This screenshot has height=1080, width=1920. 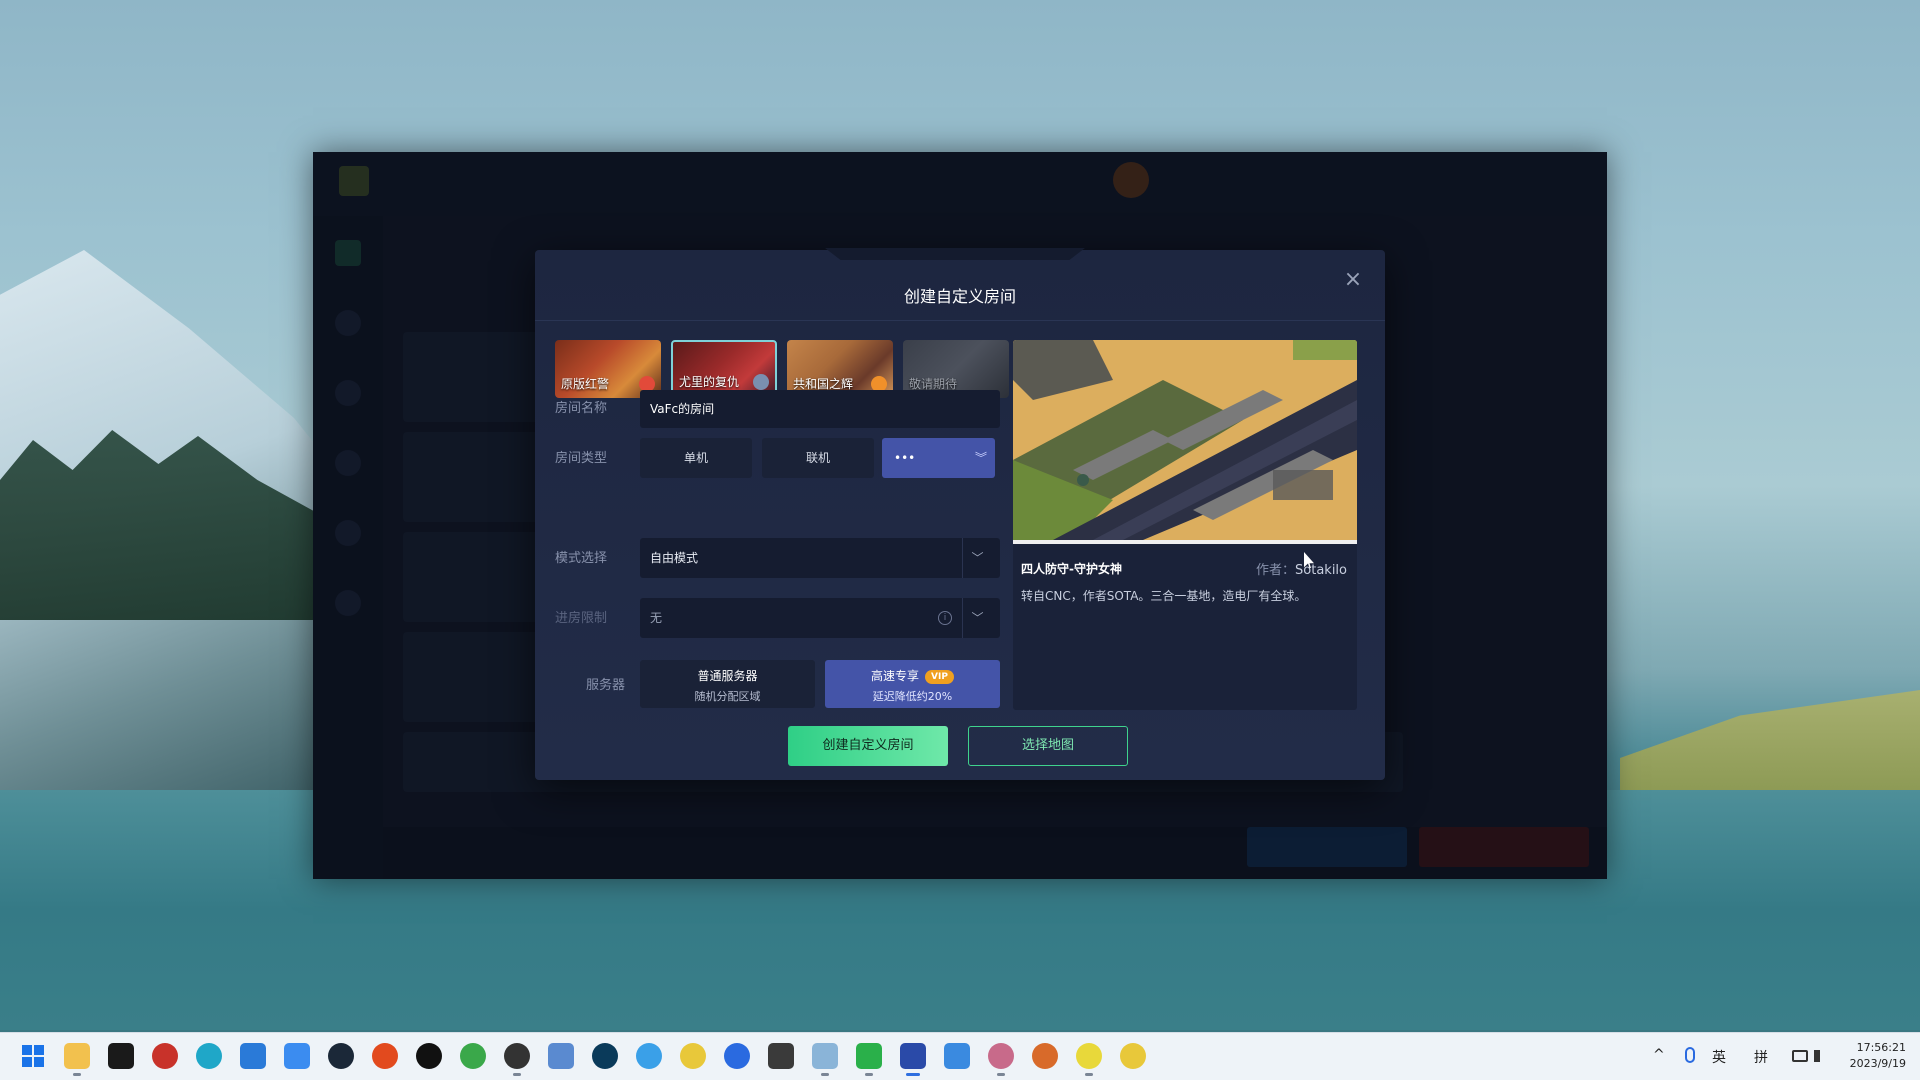 I want to click on map-author: 作者：Sotakilo, so click(x=1301, y=568).